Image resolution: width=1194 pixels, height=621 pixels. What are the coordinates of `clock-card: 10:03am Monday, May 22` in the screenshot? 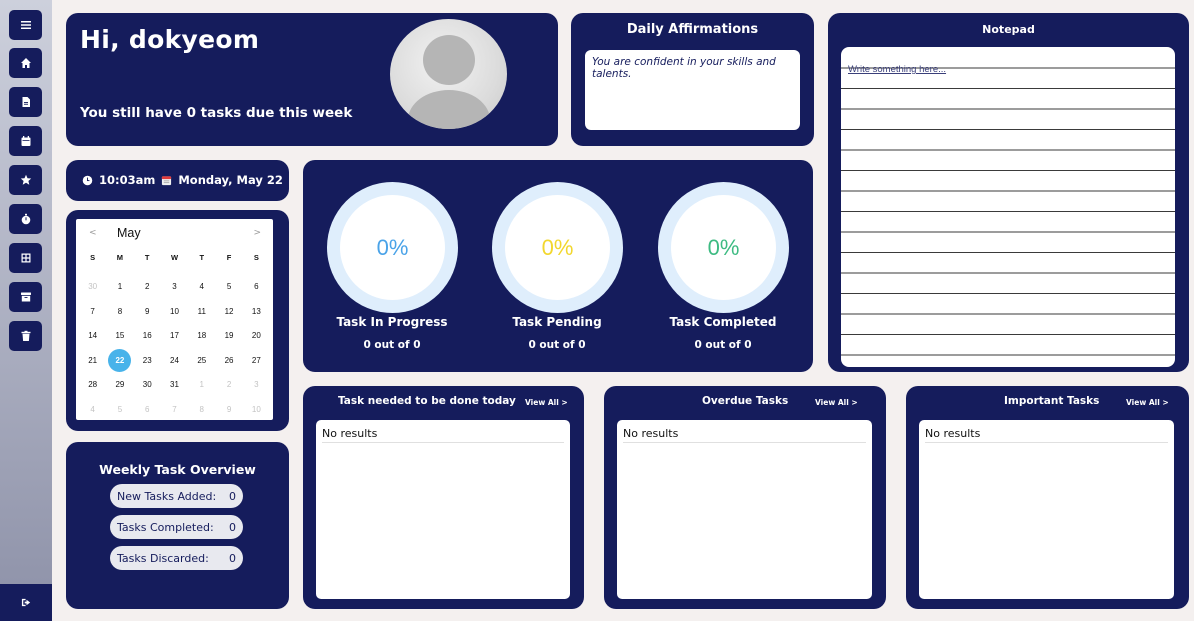 It's located at (177, 180).